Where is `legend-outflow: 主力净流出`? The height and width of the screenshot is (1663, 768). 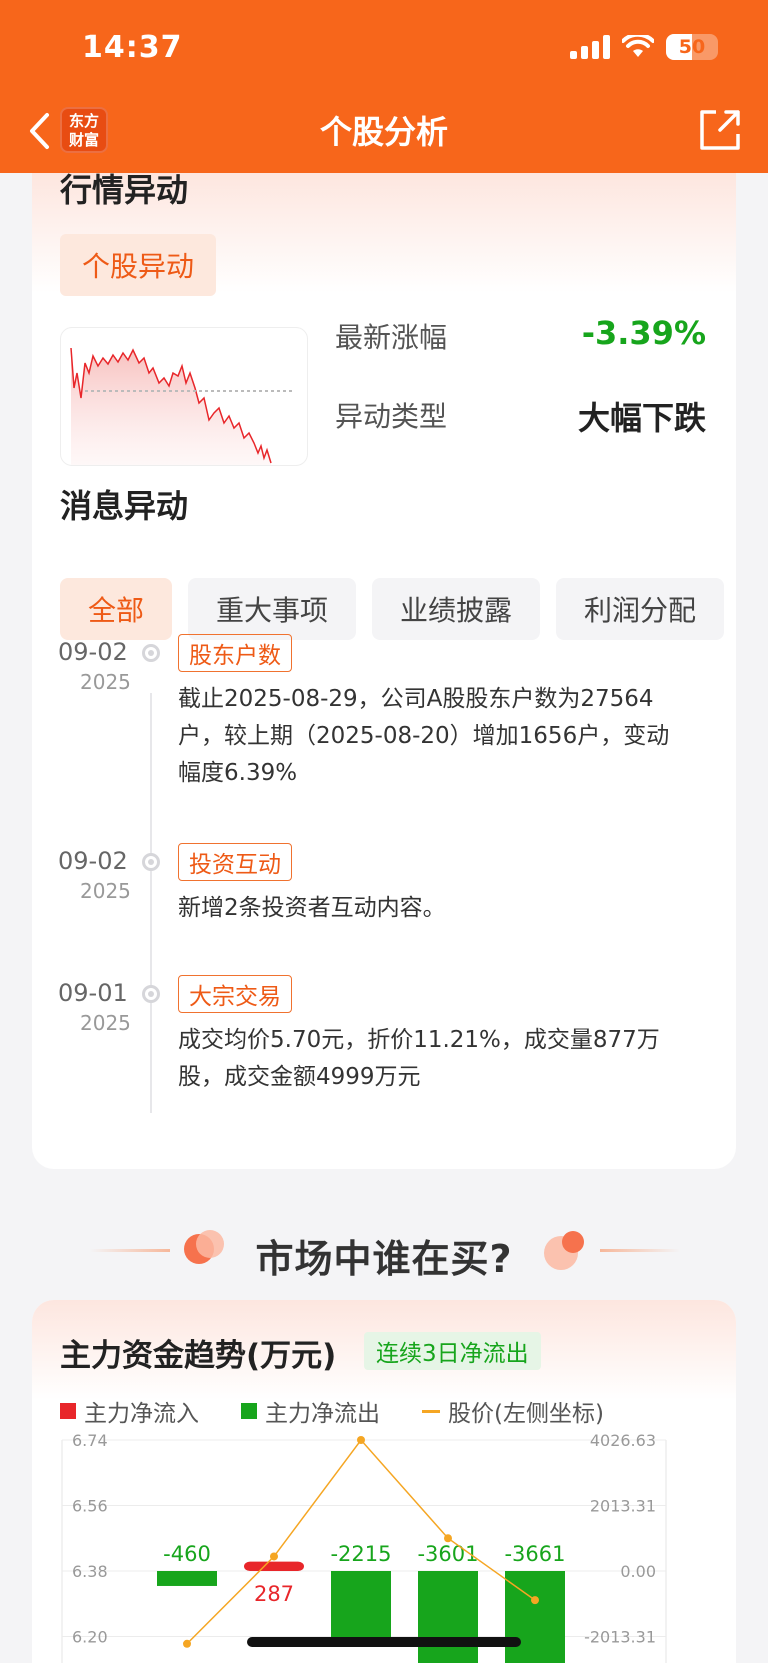 legend-outflow: 主力净流出 is located at coordinates (310, 1411).